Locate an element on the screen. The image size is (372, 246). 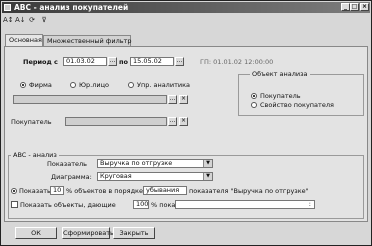
entity-field is located at coordinates (90, 99).